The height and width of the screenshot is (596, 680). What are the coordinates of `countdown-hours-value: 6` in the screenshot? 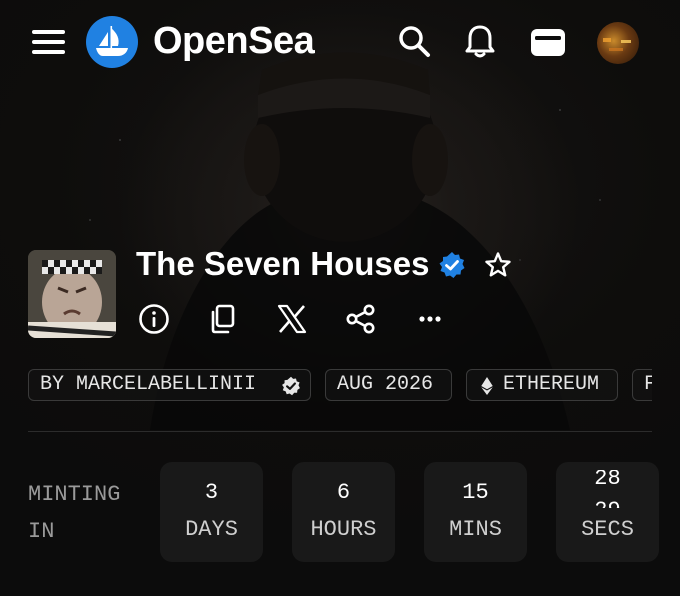 It's located at (343, 492).